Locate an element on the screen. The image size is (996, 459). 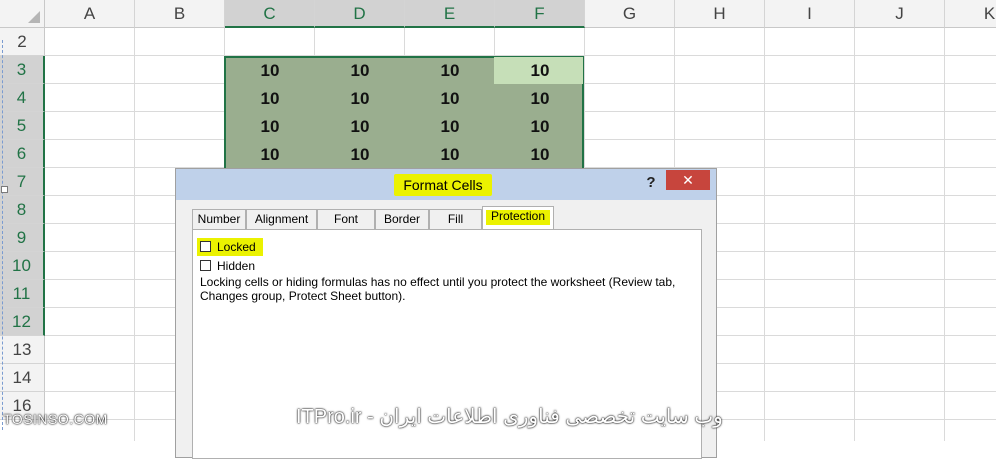
tab-number: Number is located at coordinates (219, 219).